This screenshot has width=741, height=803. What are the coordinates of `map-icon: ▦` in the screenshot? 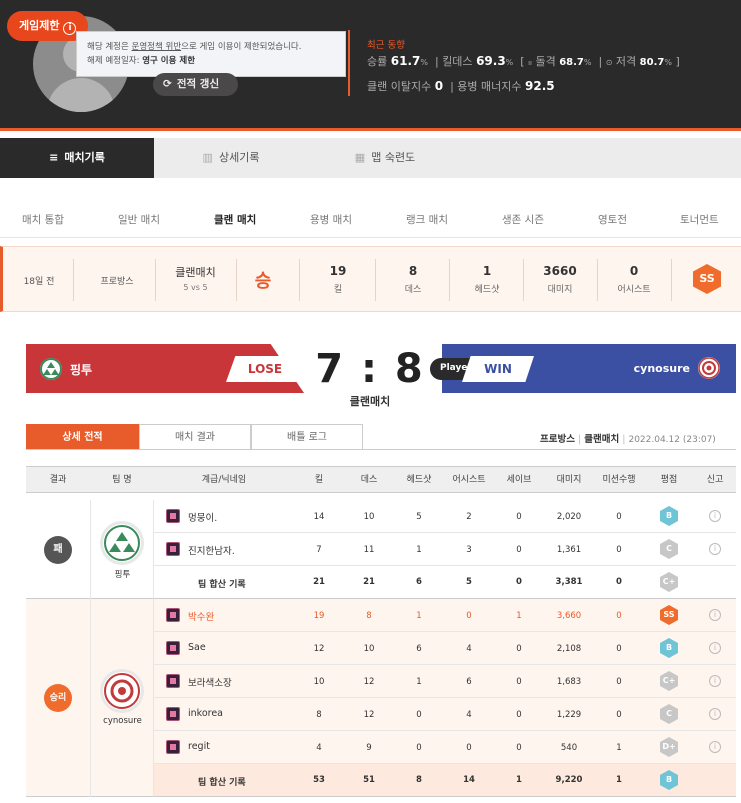 It's located at (360, 157).